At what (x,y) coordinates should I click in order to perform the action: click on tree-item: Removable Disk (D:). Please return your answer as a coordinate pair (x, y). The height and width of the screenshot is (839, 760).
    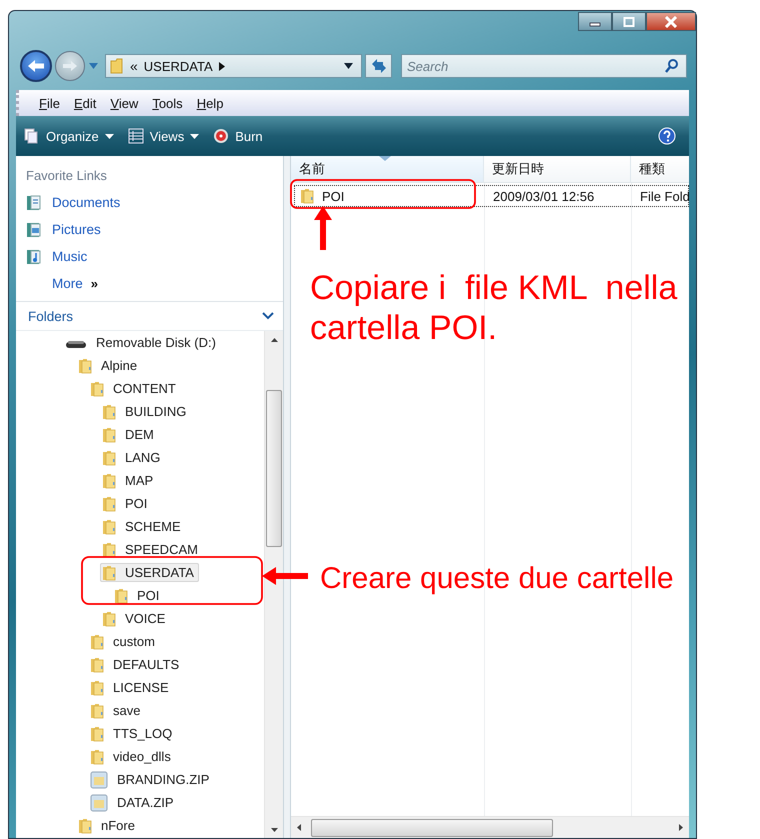
    Looking at the image, I should click on (142, 342).